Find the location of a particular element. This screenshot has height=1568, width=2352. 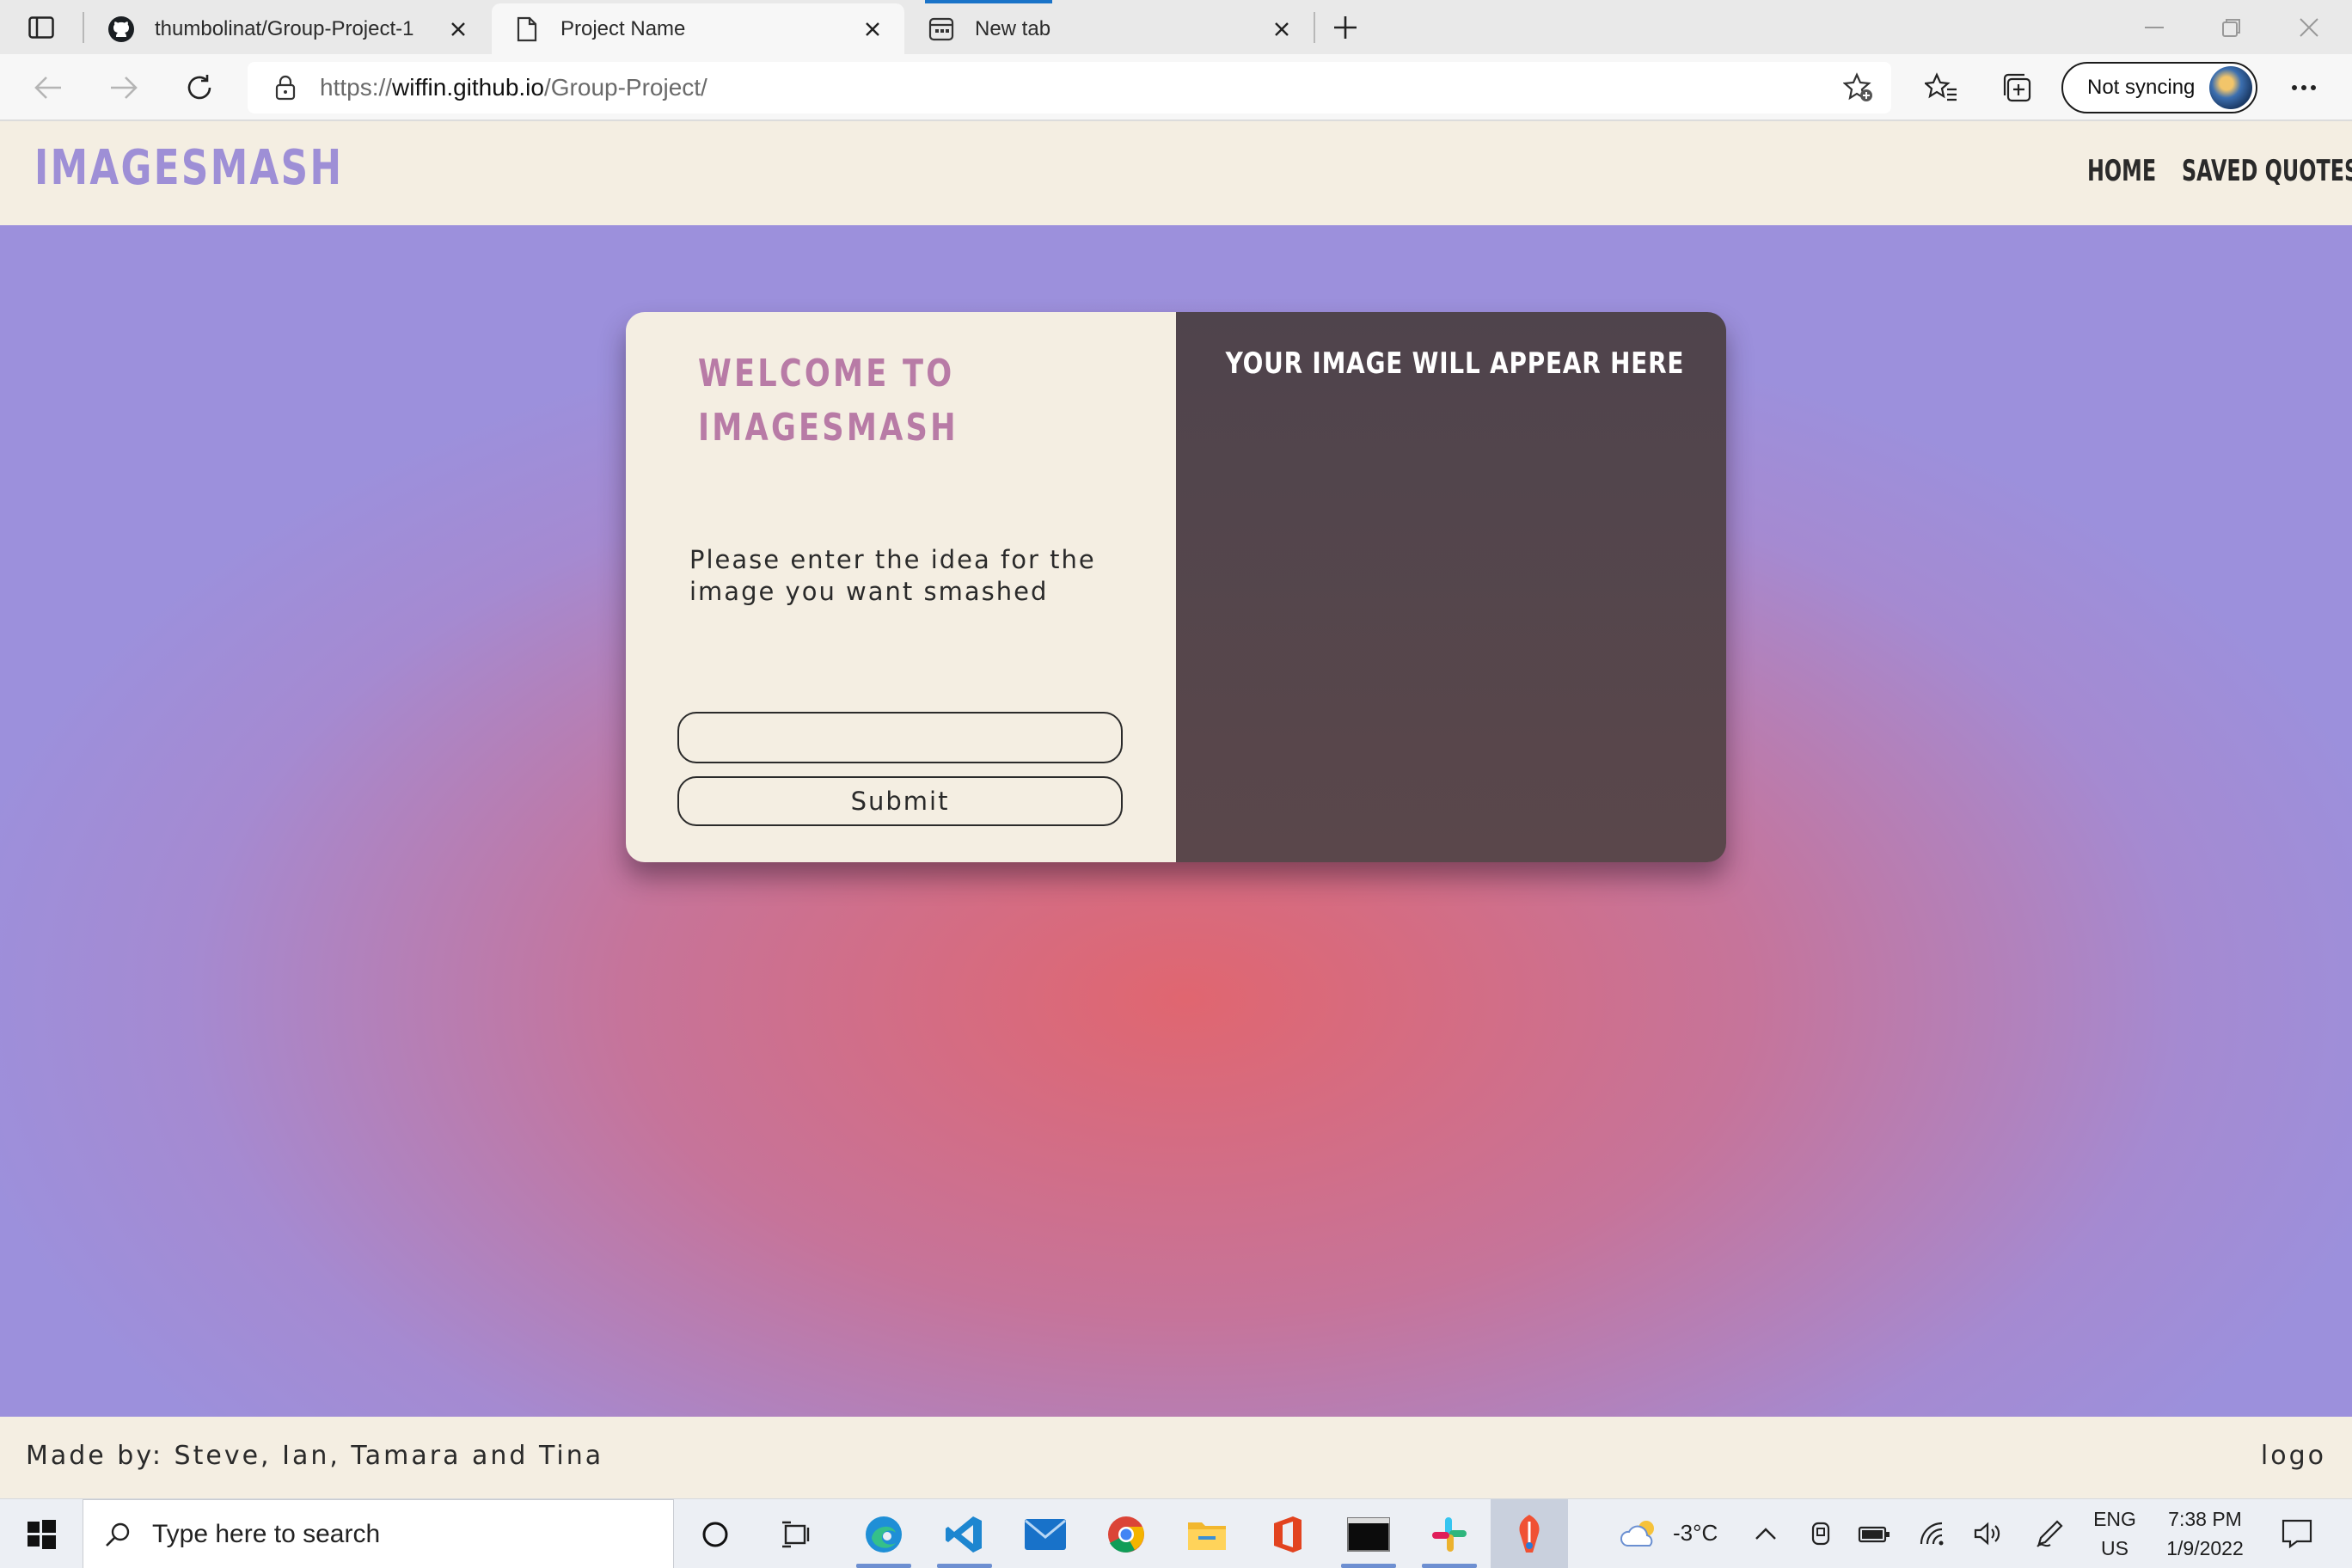

refresh-button is located at coordinates (199, 87).